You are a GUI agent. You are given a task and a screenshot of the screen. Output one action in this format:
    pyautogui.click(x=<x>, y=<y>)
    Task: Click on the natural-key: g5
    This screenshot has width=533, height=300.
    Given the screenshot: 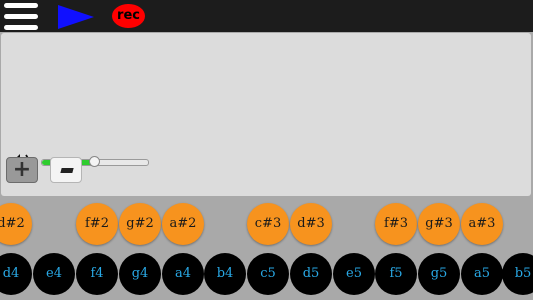 What is the action you would take?
    pyautogui.click(x=439, y=274)
    